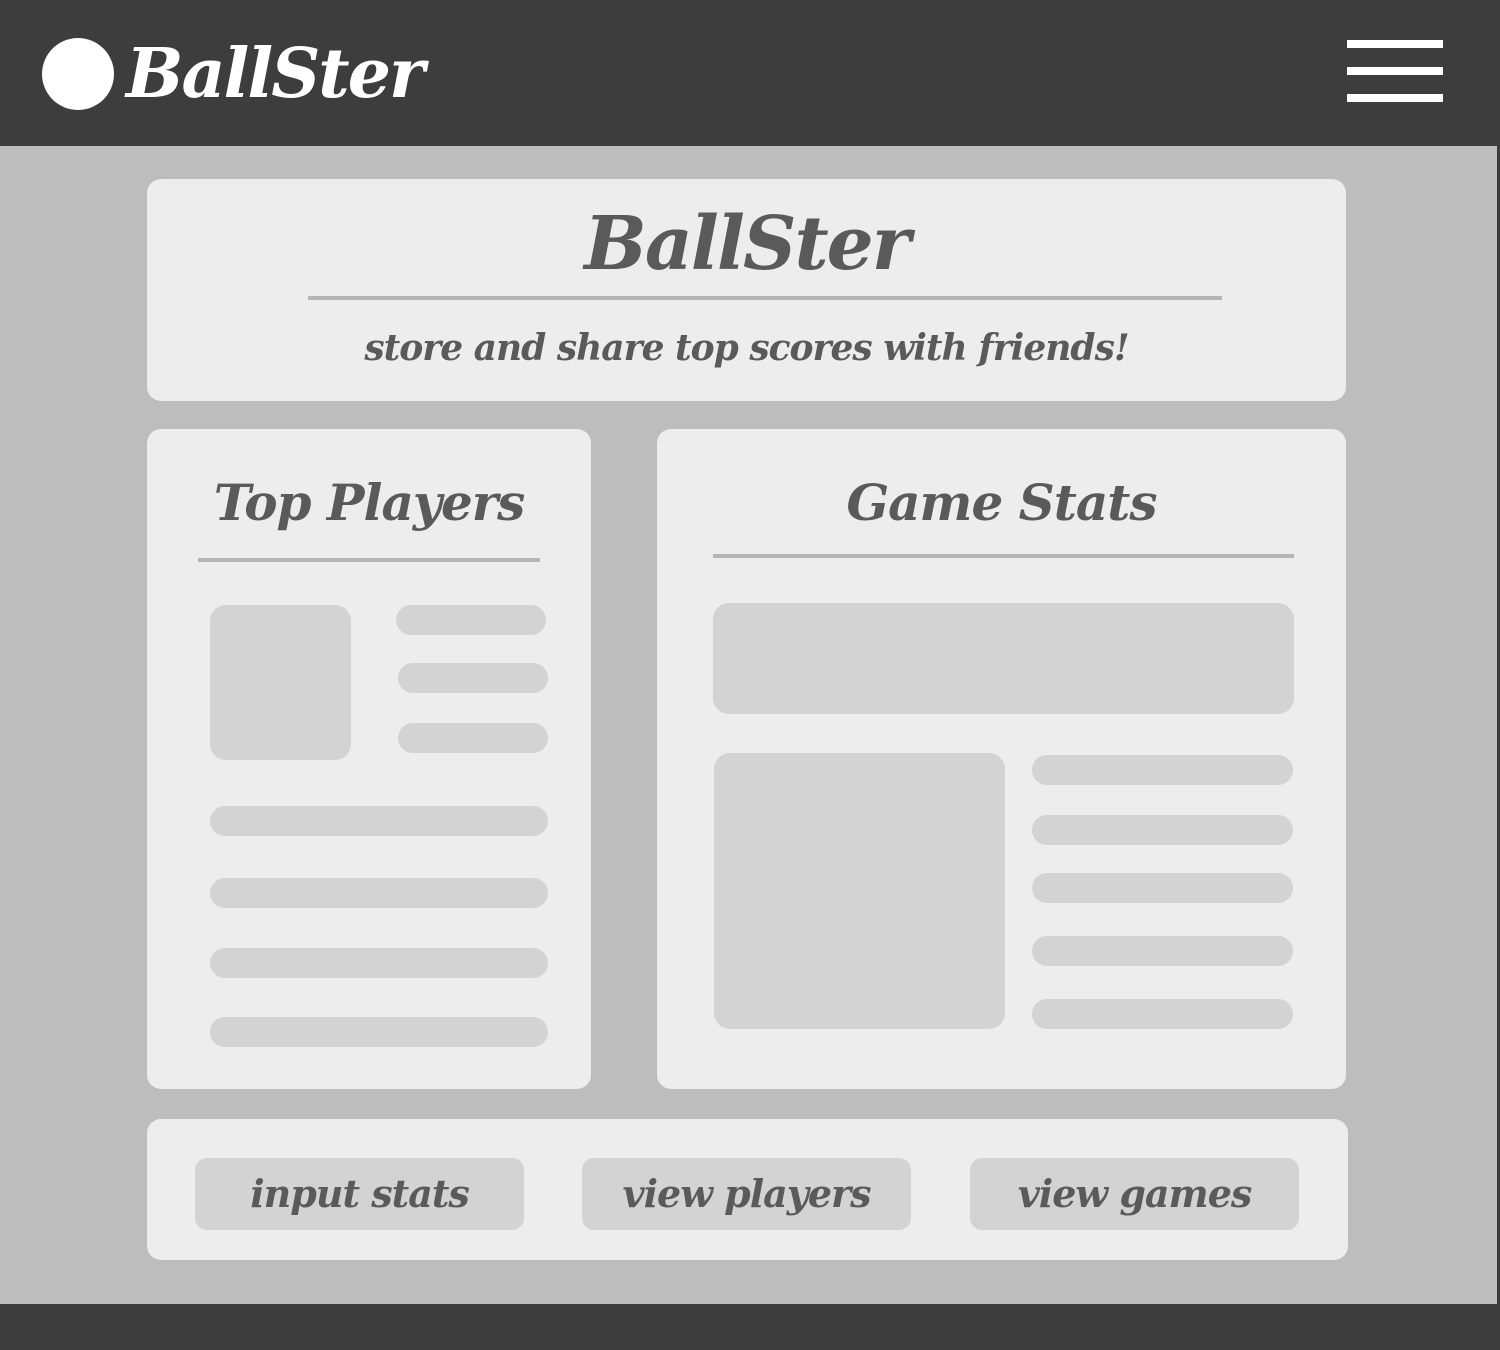 The height and width of the screenshot is (1350, 1500). Describe the element at coordinates (369, 560) in the screenshot. I see `top-players-divider` at that location.